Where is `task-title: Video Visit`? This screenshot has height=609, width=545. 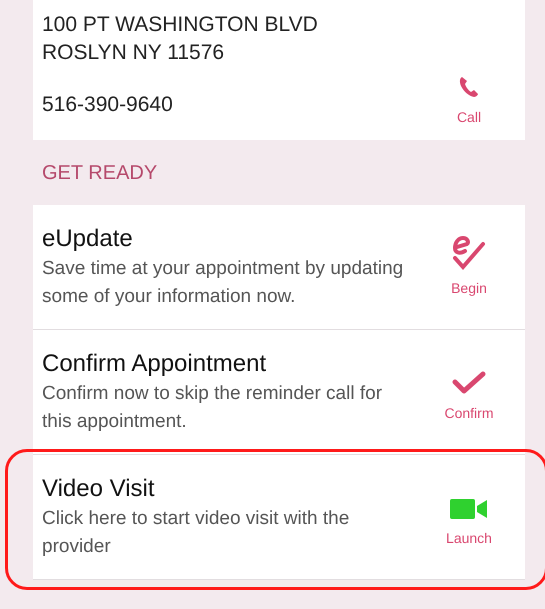
task-title: Video Visit is located at coordinates (99, 489).